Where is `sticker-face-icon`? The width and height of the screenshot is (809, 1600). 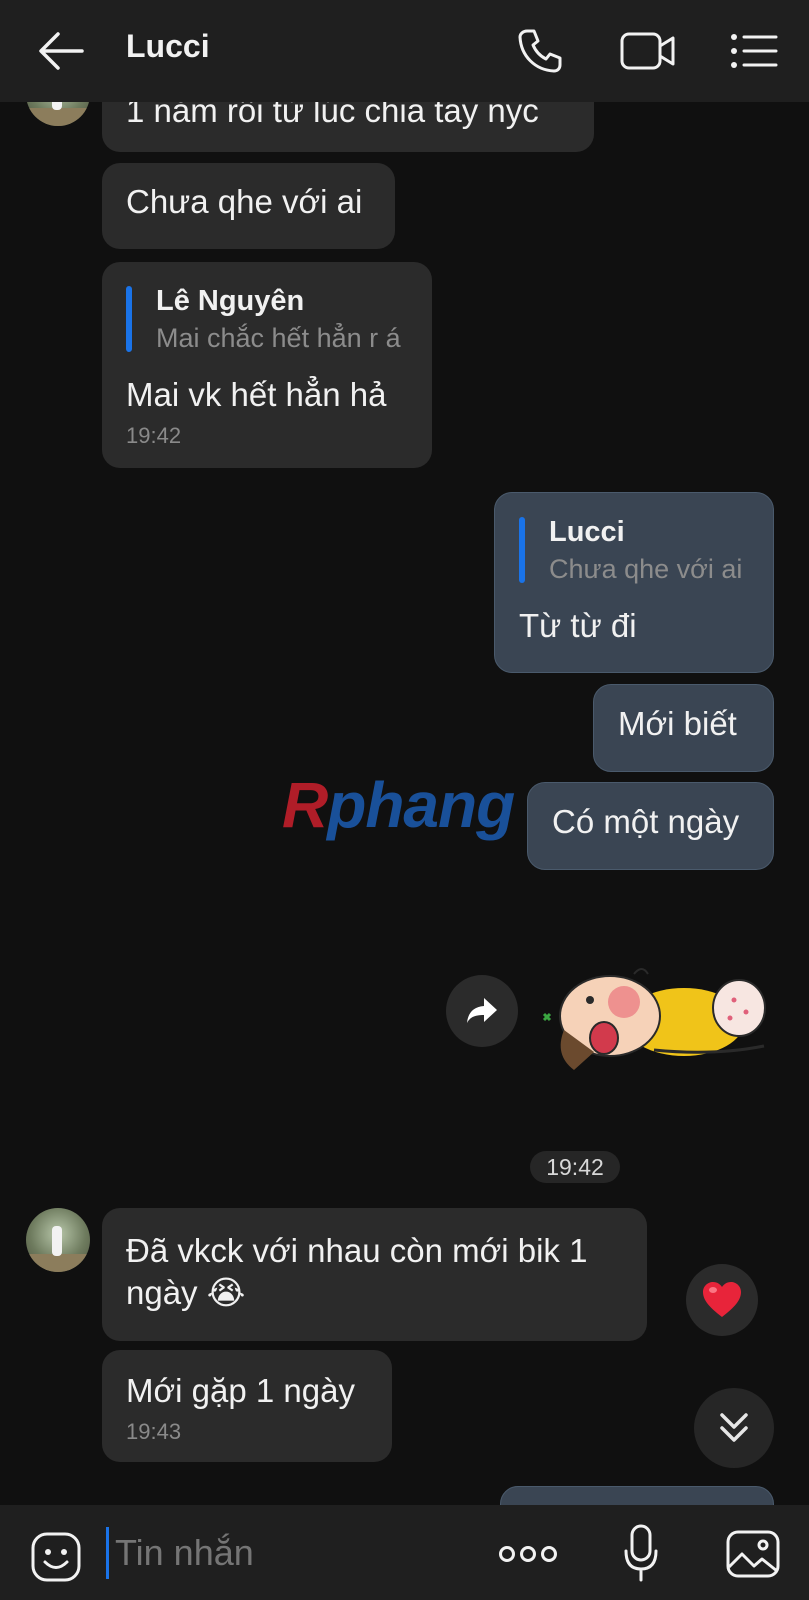
sticker-face-icon is located at coordinates (56, 1557).